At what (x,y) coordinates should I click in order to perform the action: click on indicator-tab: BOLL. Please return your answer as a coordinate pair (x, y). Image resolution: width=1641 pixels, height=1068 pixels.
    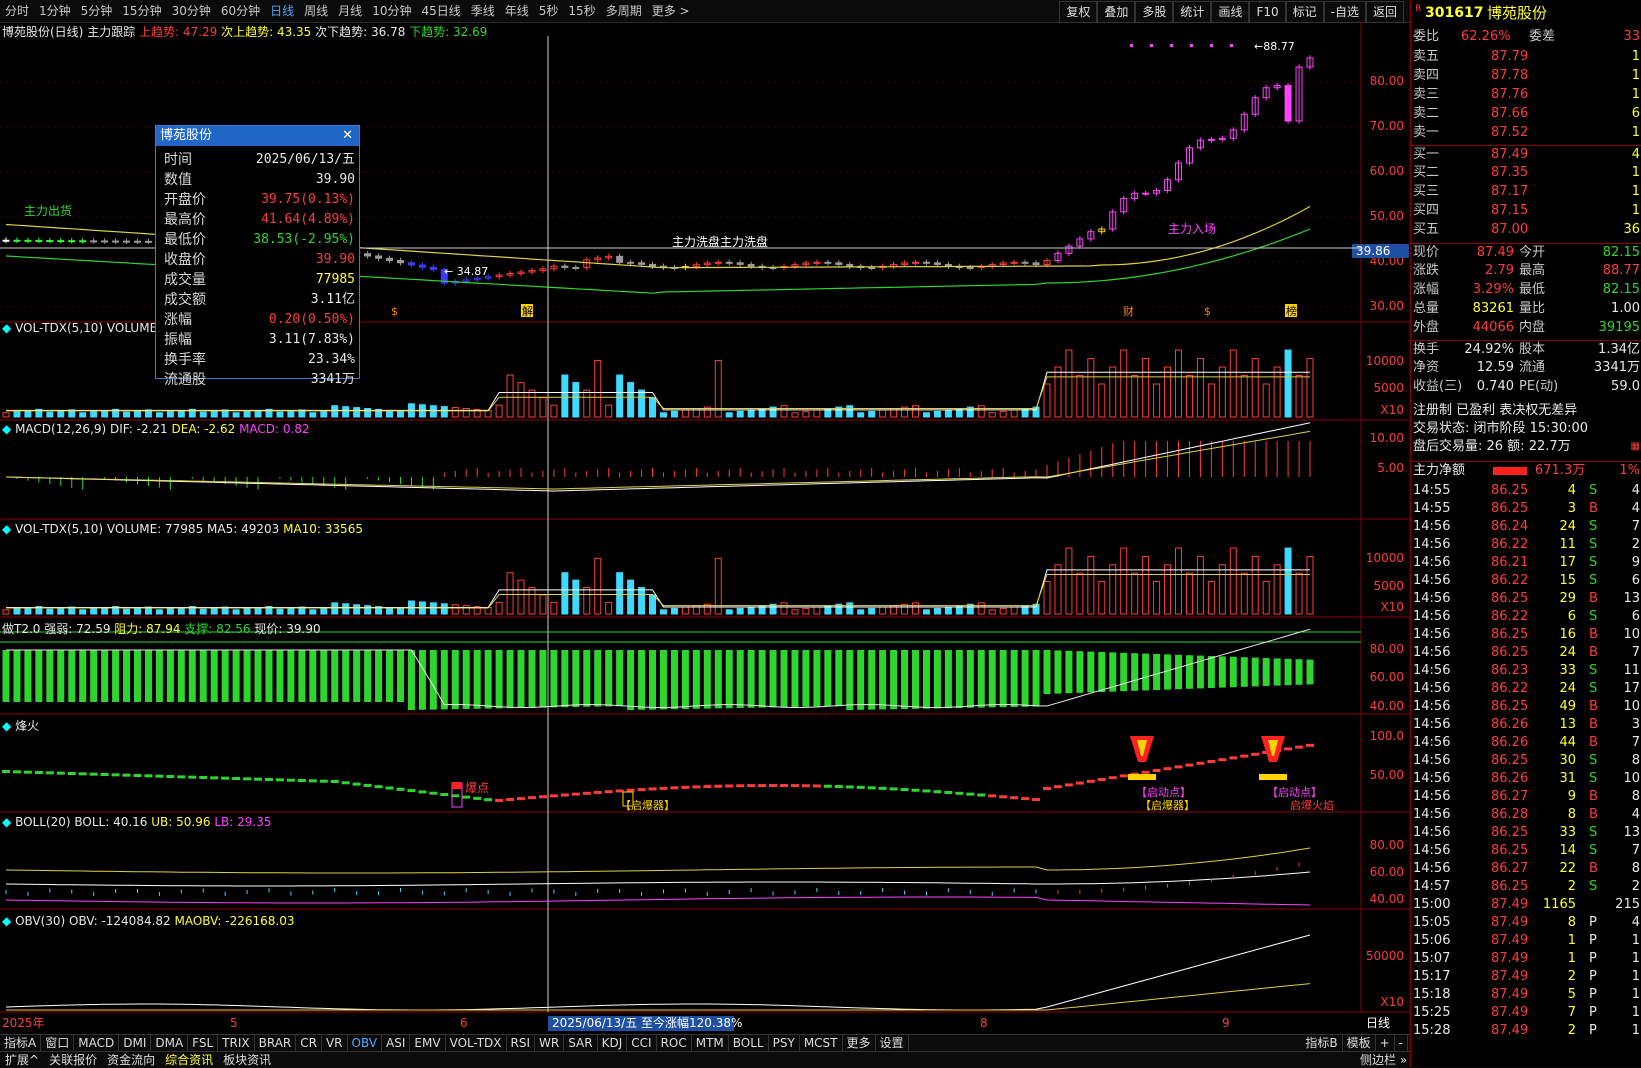
    Looking at the image, I should click on (749, 1043).